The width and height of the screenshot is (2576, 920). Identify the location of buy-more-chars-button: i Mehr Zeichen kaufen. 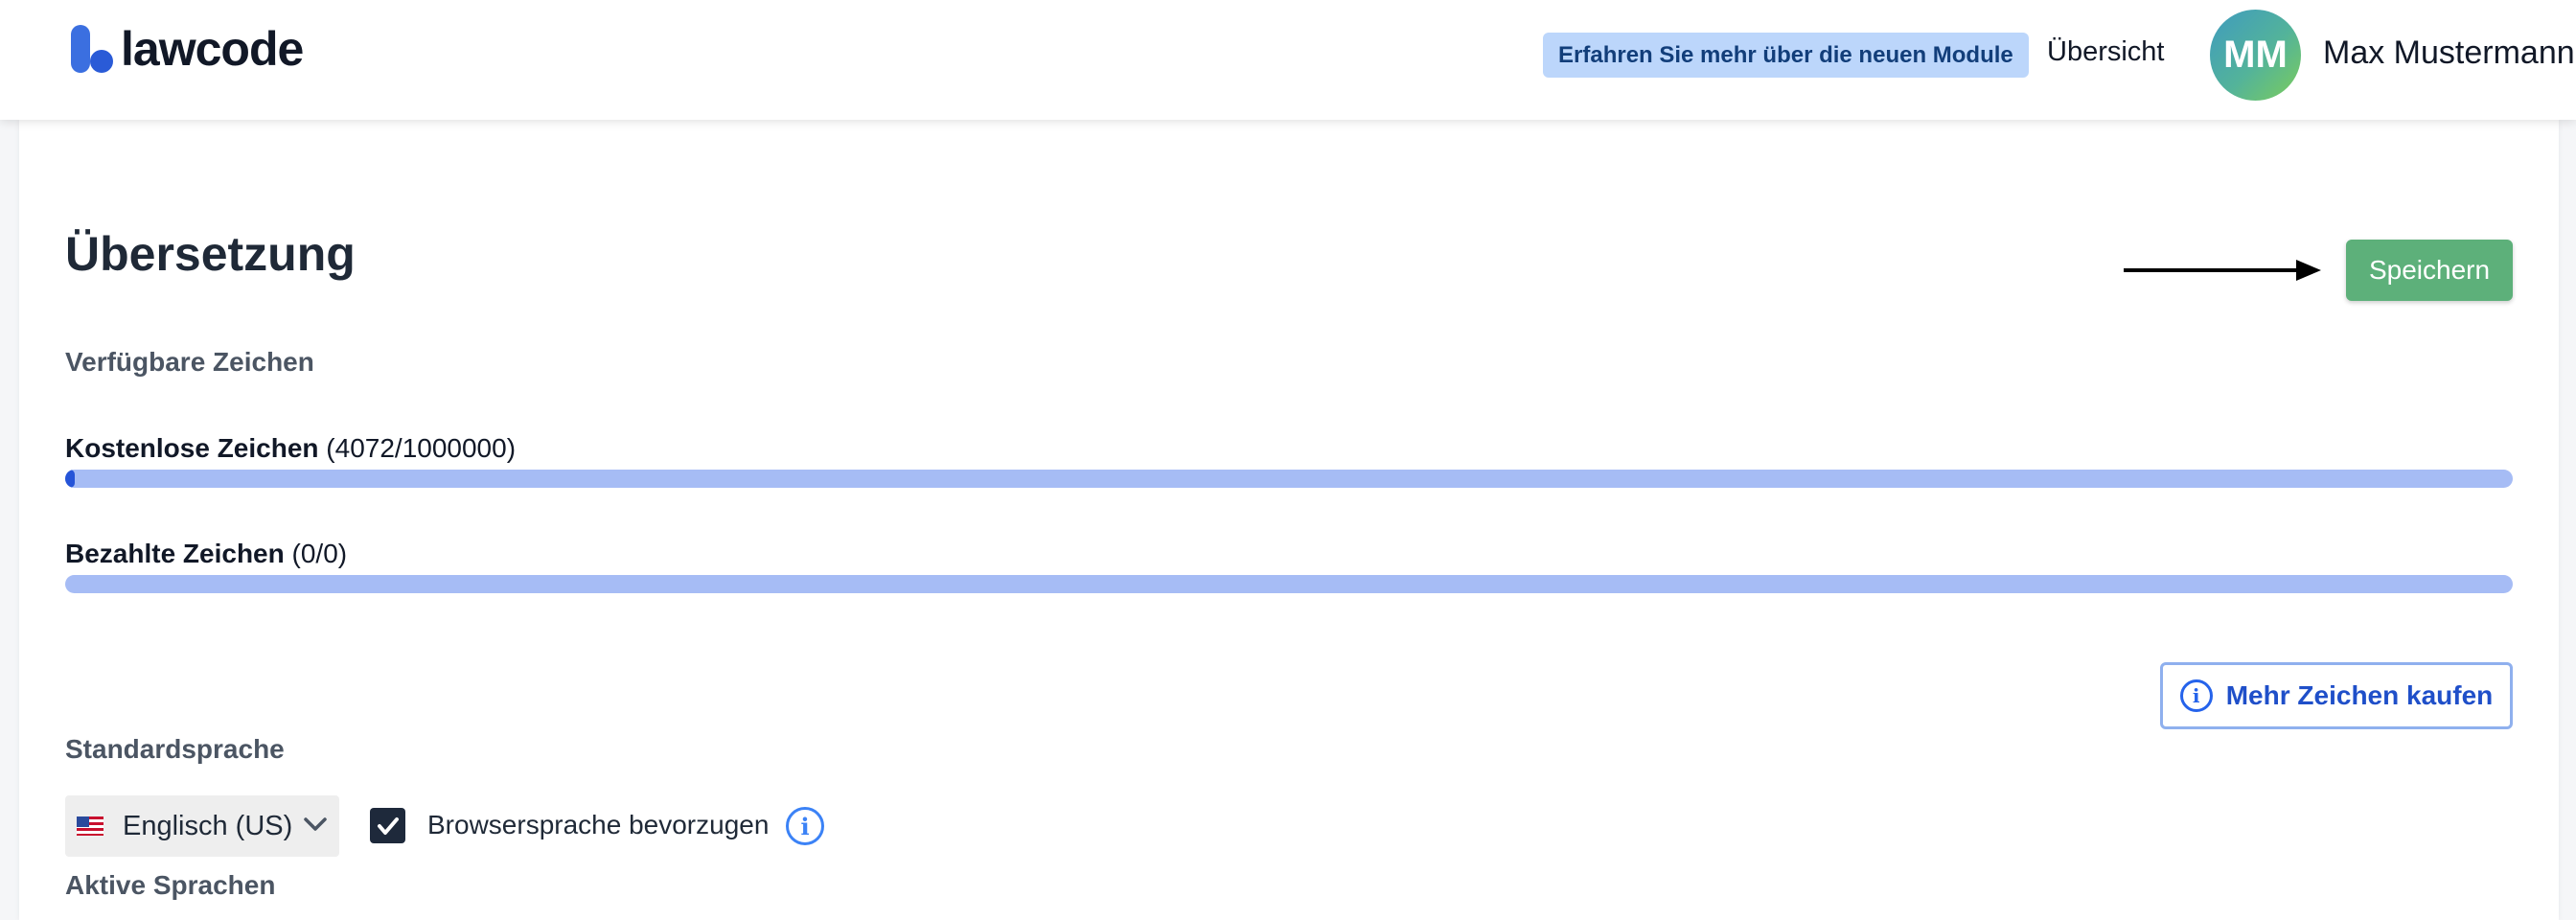
(2336, 695).